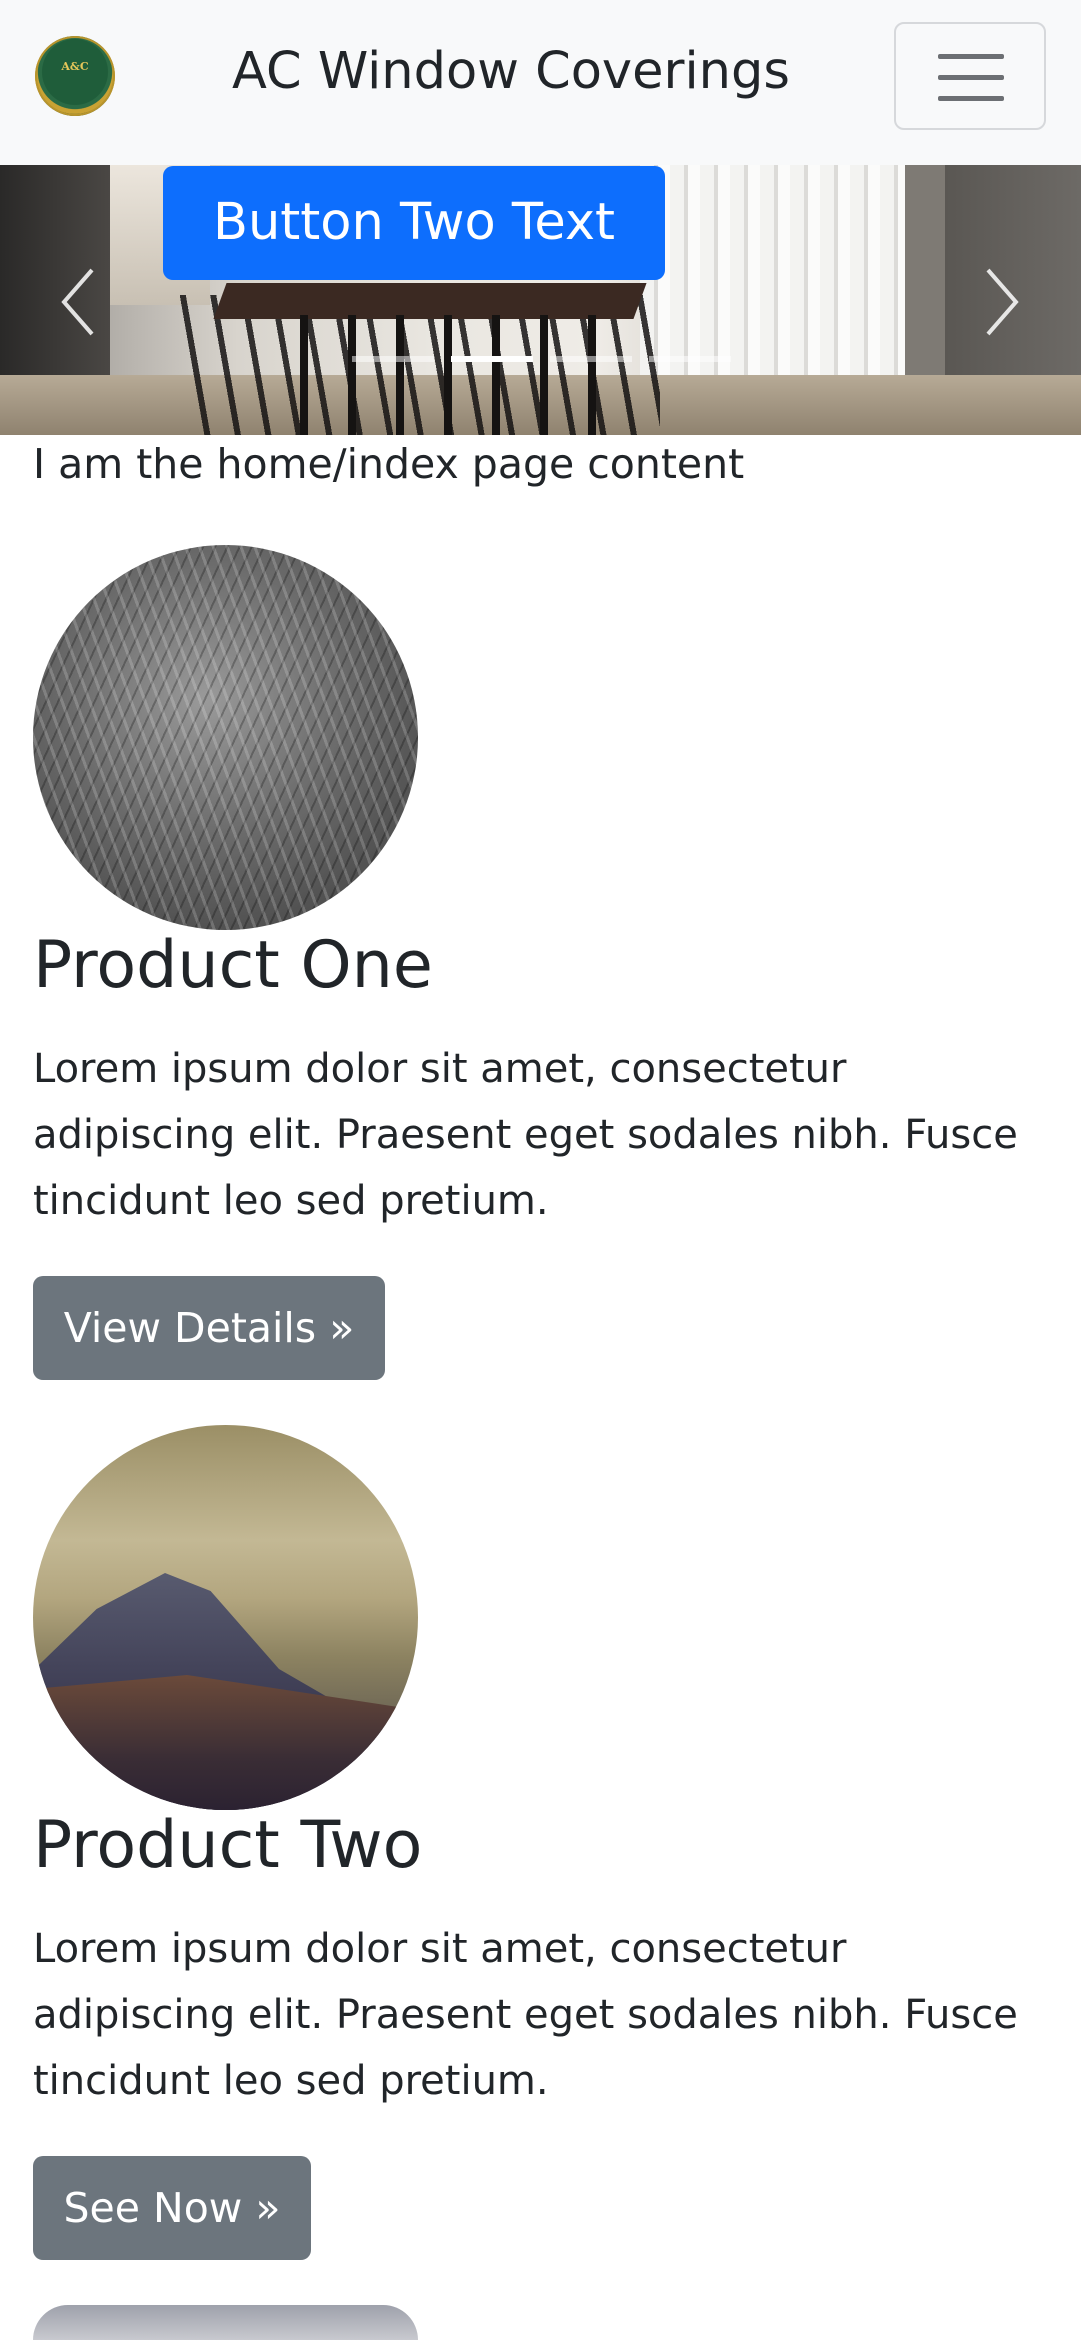 Image resolution: width=1081 pixels, height=2340 pixels. Describe the element at coordinates (225, 2322) in the screenshot. I see `product-three-image` at that location.